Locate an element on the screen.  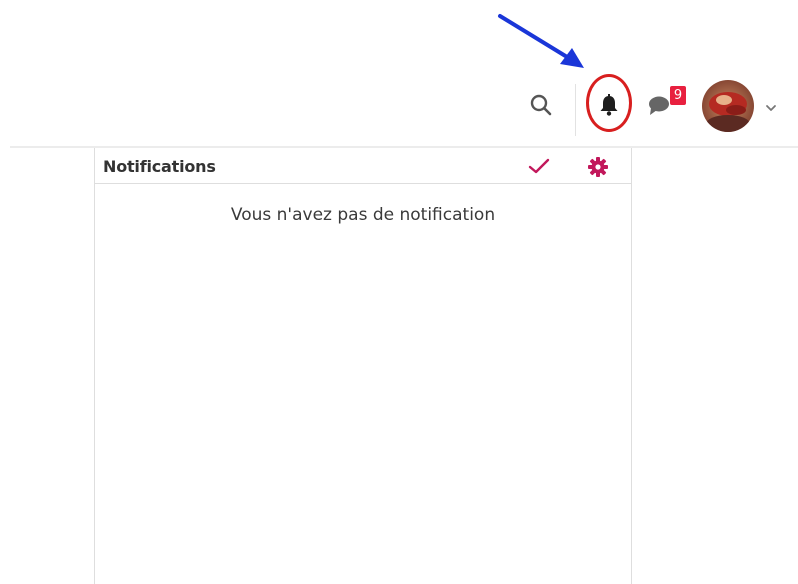
mark-all-read-button is located at coordinates (539, 167).